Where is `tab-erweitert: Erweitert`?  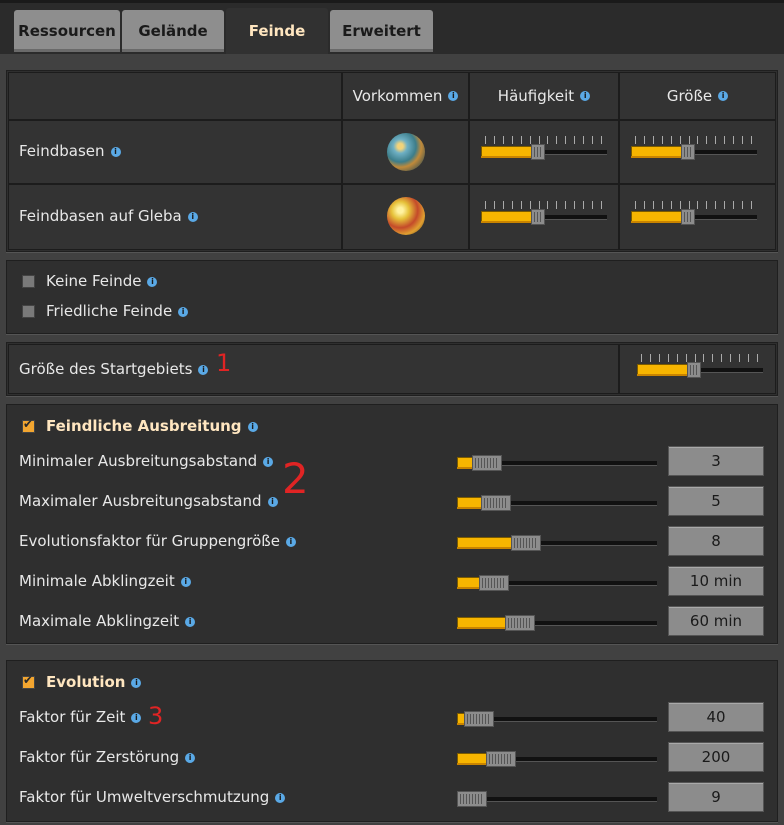
tab-erweitert: Erweitert is located at coordinates (381, 31).